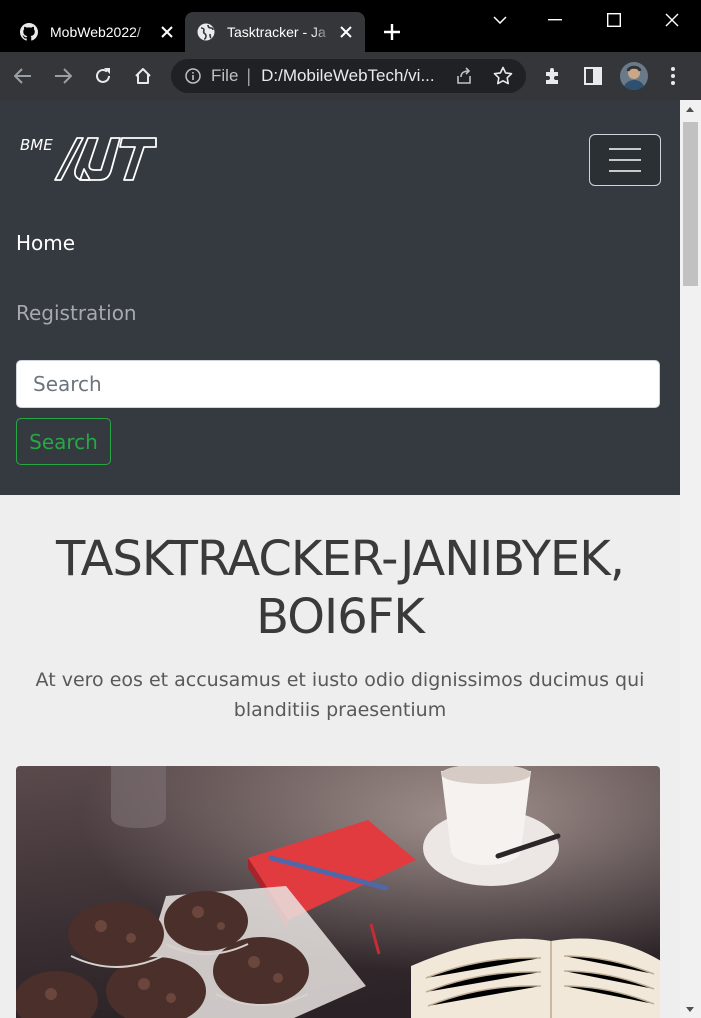 This screenshot has width=701, height=1018. Describe the element at coordinates (63, 441) in the screenshot. I see `search-button: Search` at that location.